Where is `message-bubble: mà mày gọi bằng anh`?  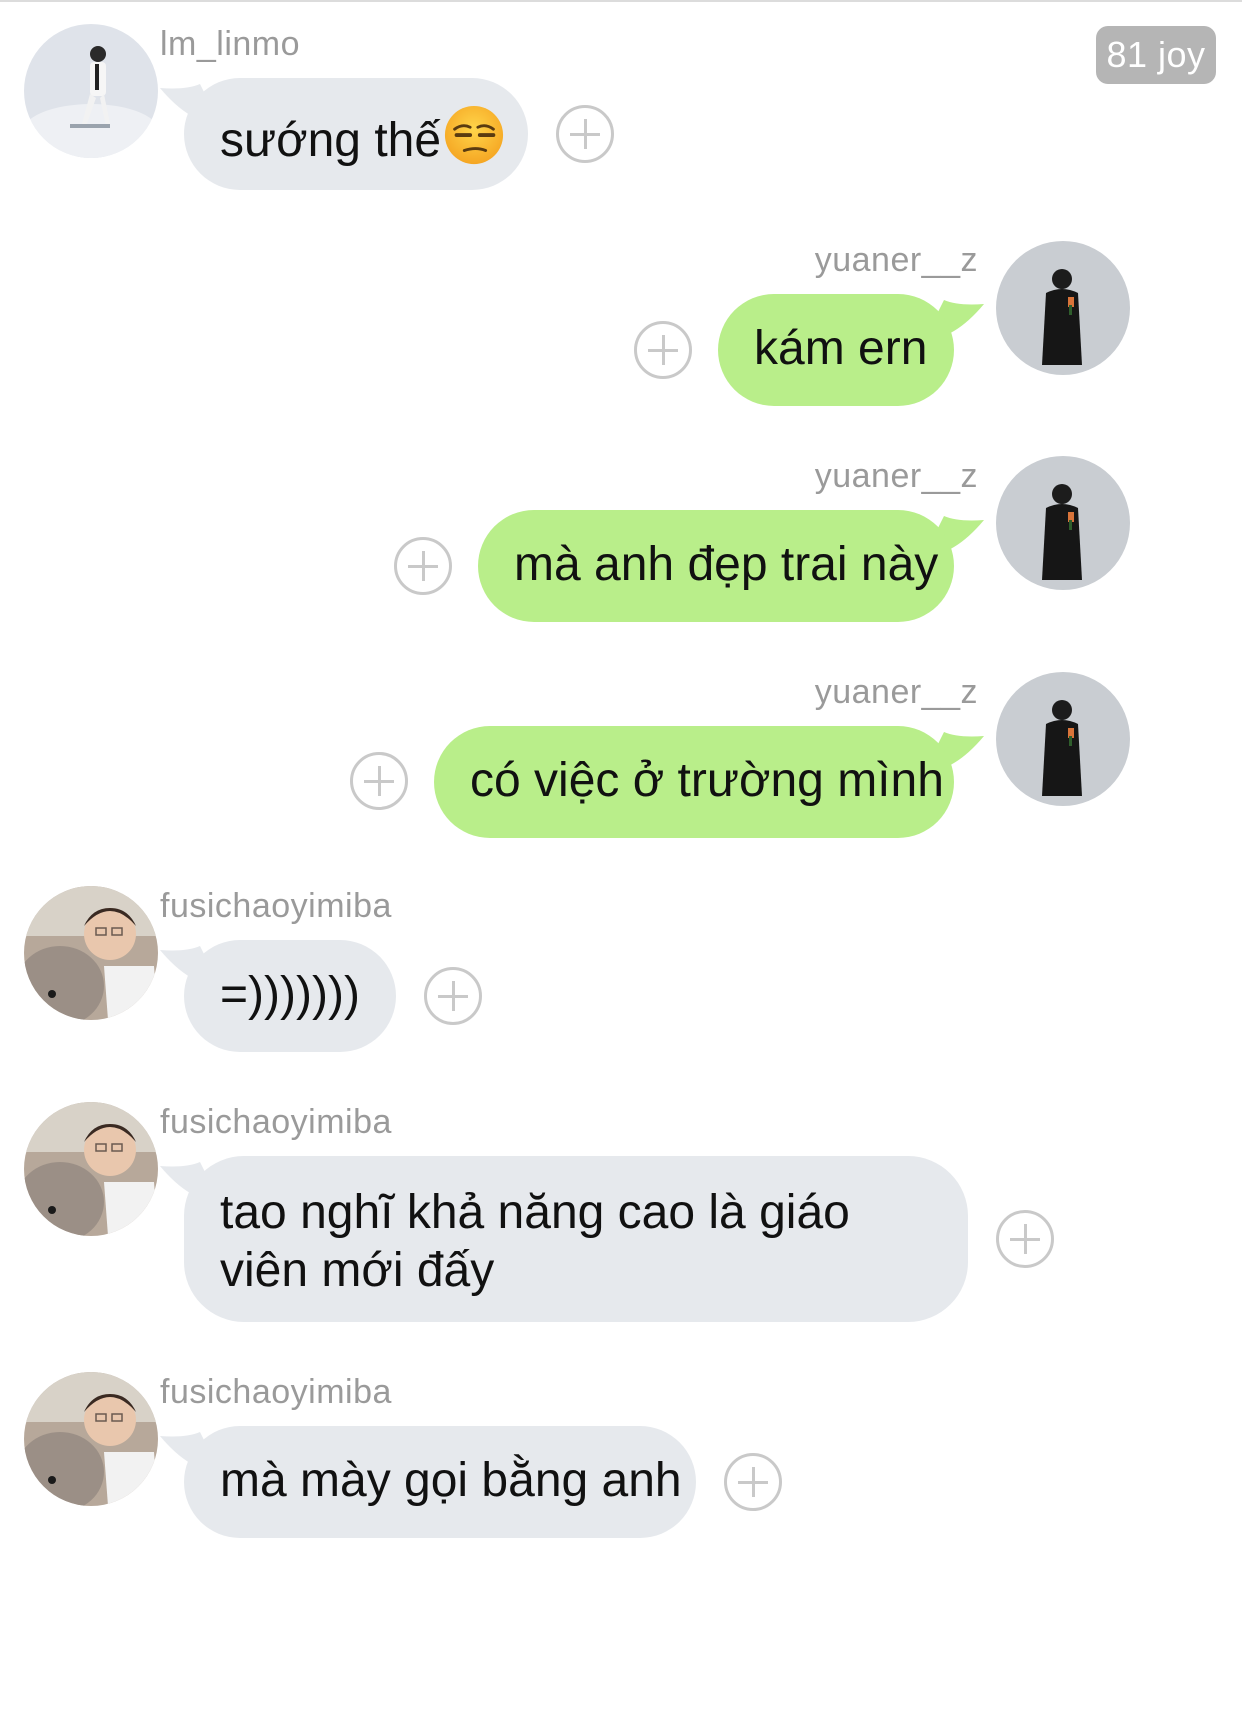 message-bubble: mà mày gọi bằng anh is located at coordinates (440, 1482).